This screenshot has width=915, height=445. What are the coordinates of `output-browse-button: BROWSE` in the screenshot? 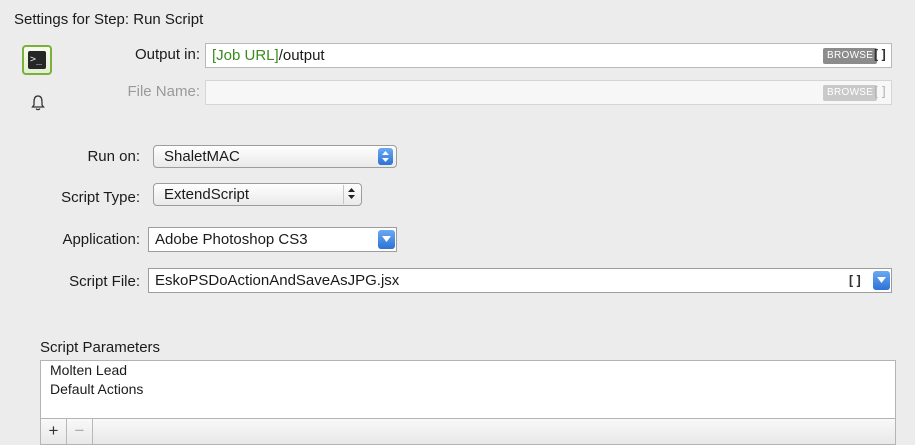 It's located at (850, 56).